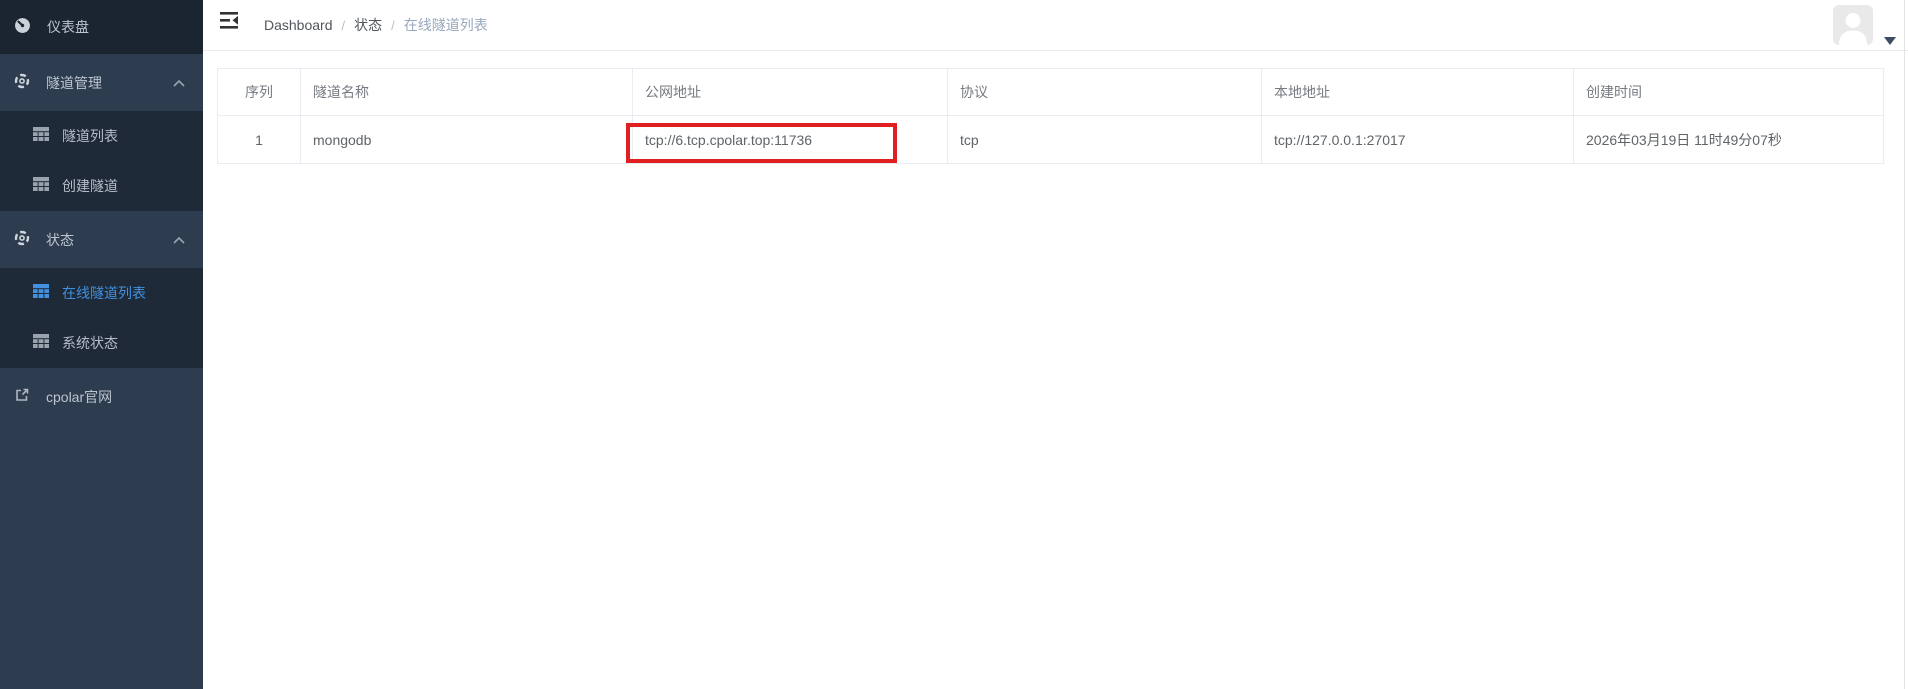 The height and width of the screenshot is (689, 1908). What do you see at coordinates (230, 23) in the screenshot?
I see `sidebar-toggle-icon` at bounding box center [230, 23].